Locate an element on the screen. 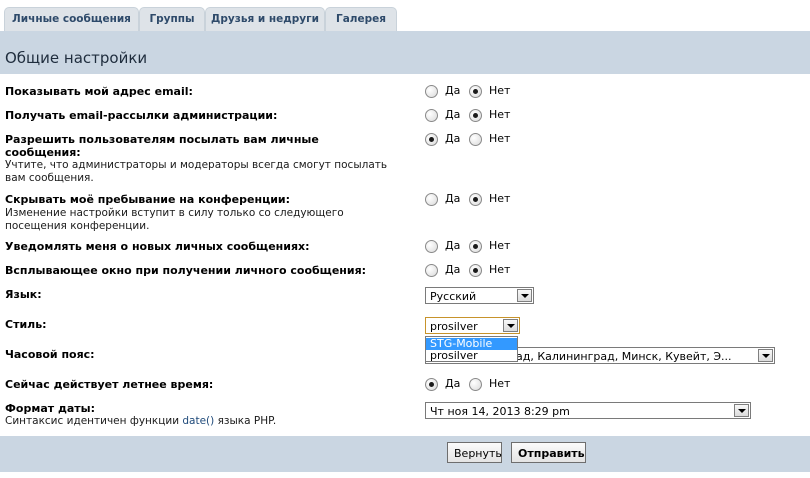 Image resolution: width=810 pixels, height=478 pixels. explain-date-pre: Синтаксис идентичен функции is located at coordinates (94, 421).